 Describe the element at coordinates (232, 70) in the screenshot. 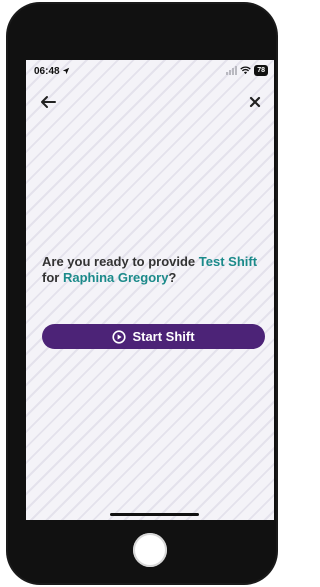

I see `cellular-signal-icon` at that location.